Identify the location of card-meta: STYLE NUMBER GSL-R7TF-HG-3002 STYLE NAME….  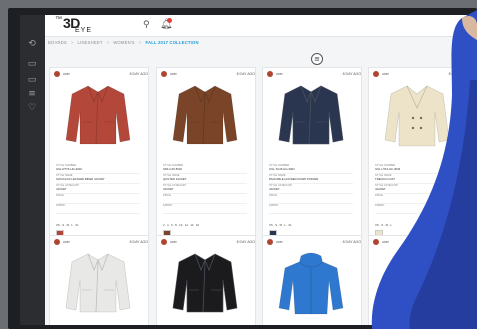
(98, 189).